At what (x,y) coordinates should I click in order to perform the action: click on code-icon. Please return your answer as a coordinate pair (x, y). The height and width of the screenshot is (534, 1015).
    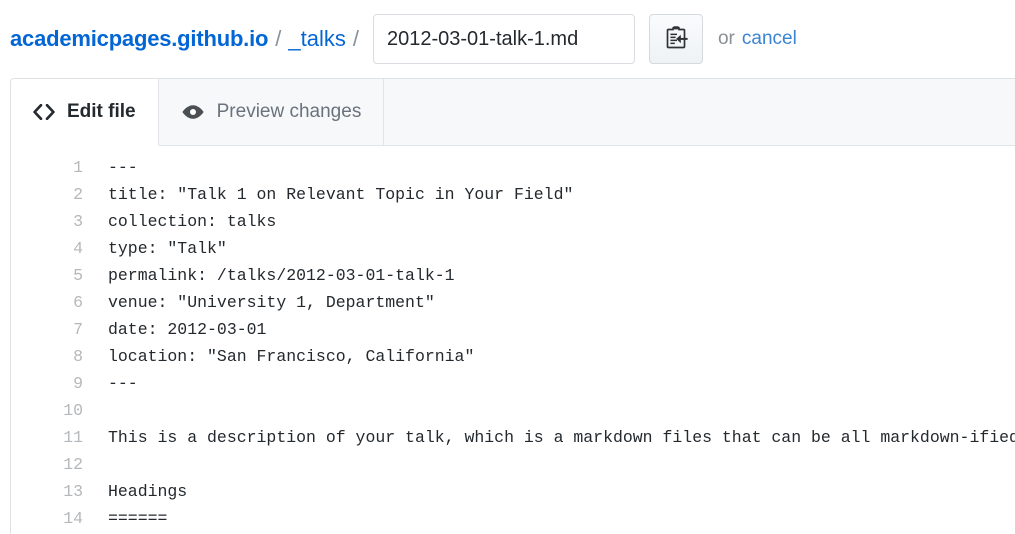
    Looking at the image, I should click on (44, 112).